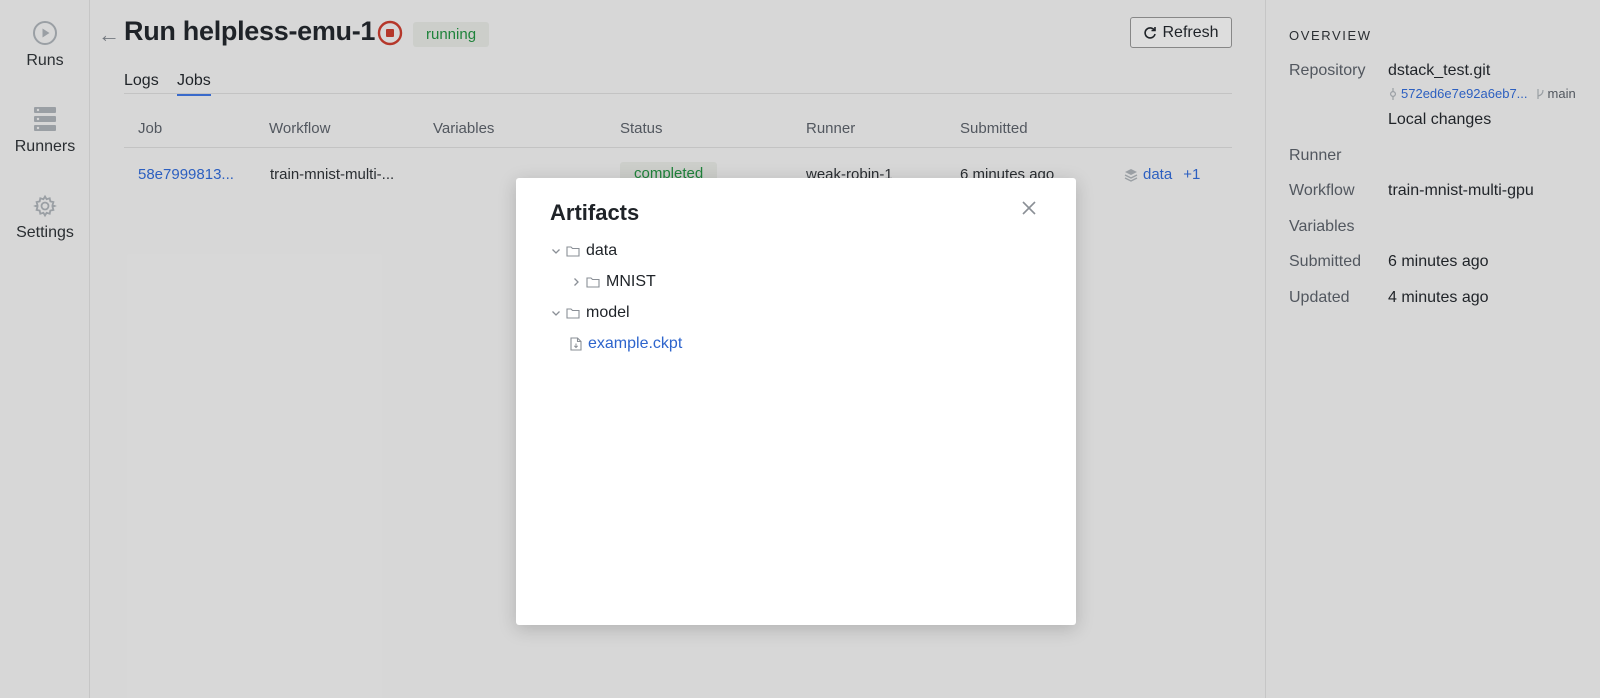  Describe the element at coordinates (576, 282) in the screenshot. I see `chevron-right-icon` at that location.